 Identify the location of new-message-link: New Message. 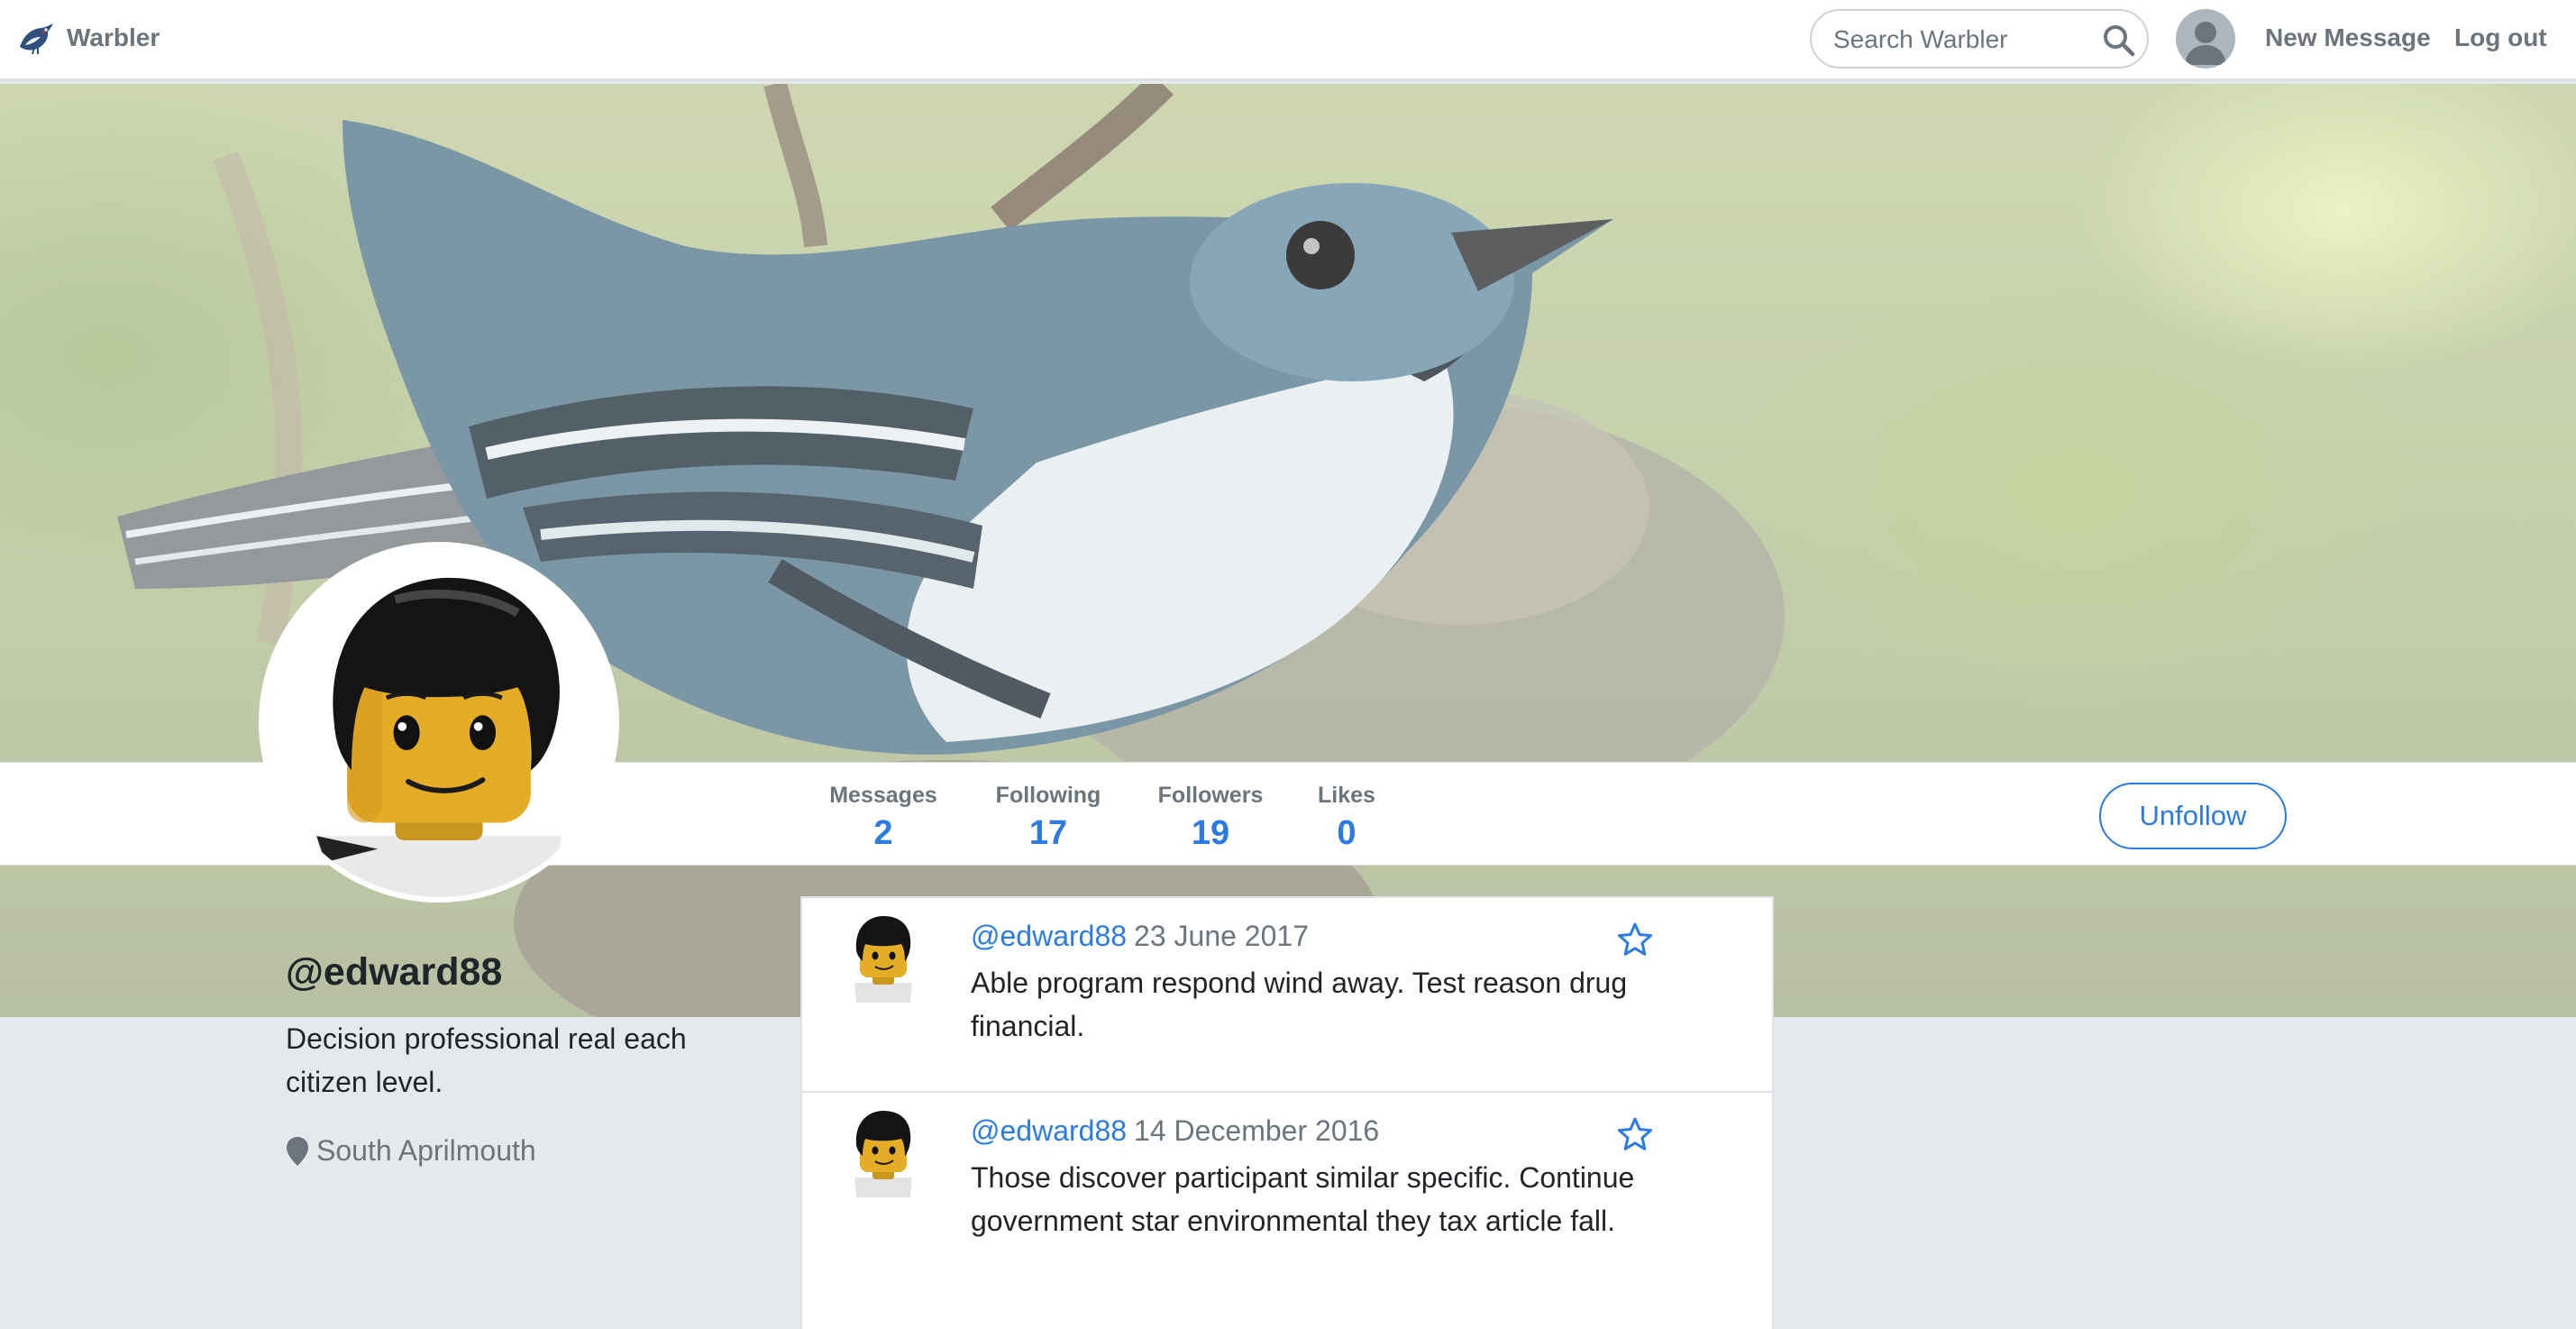
(2348, 37).